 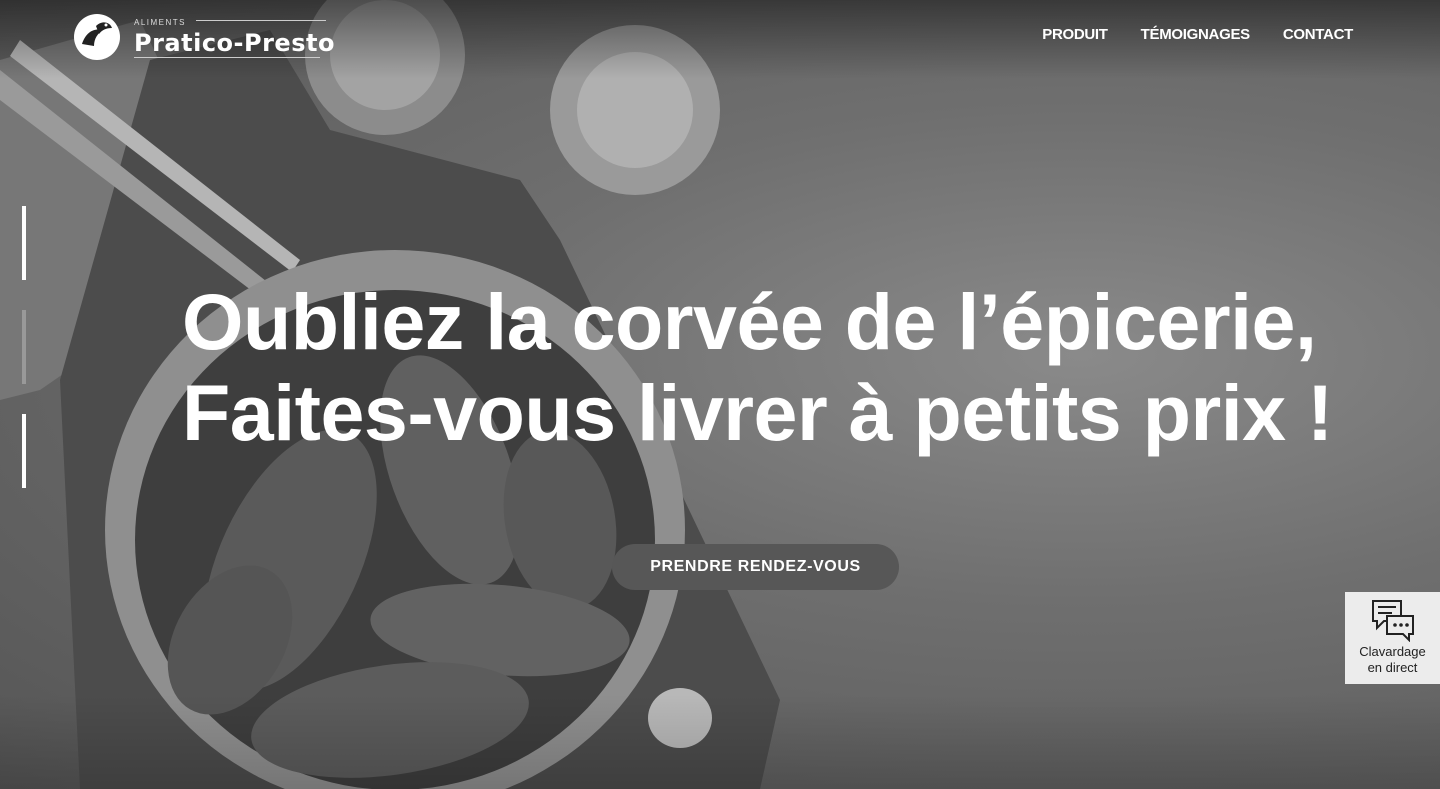 I want to click on brand-small-label: ALIMENTS, so click(x=160, y=22).